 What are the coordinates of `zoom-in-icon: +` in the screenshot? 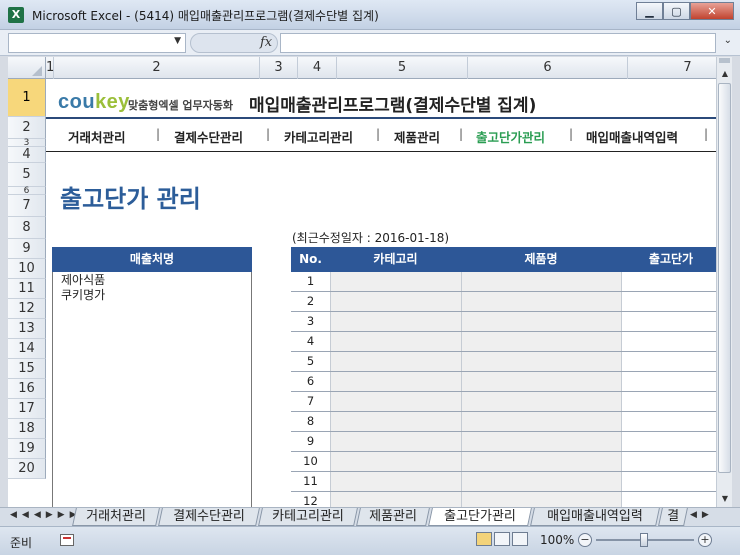 It's located at (705, 540).